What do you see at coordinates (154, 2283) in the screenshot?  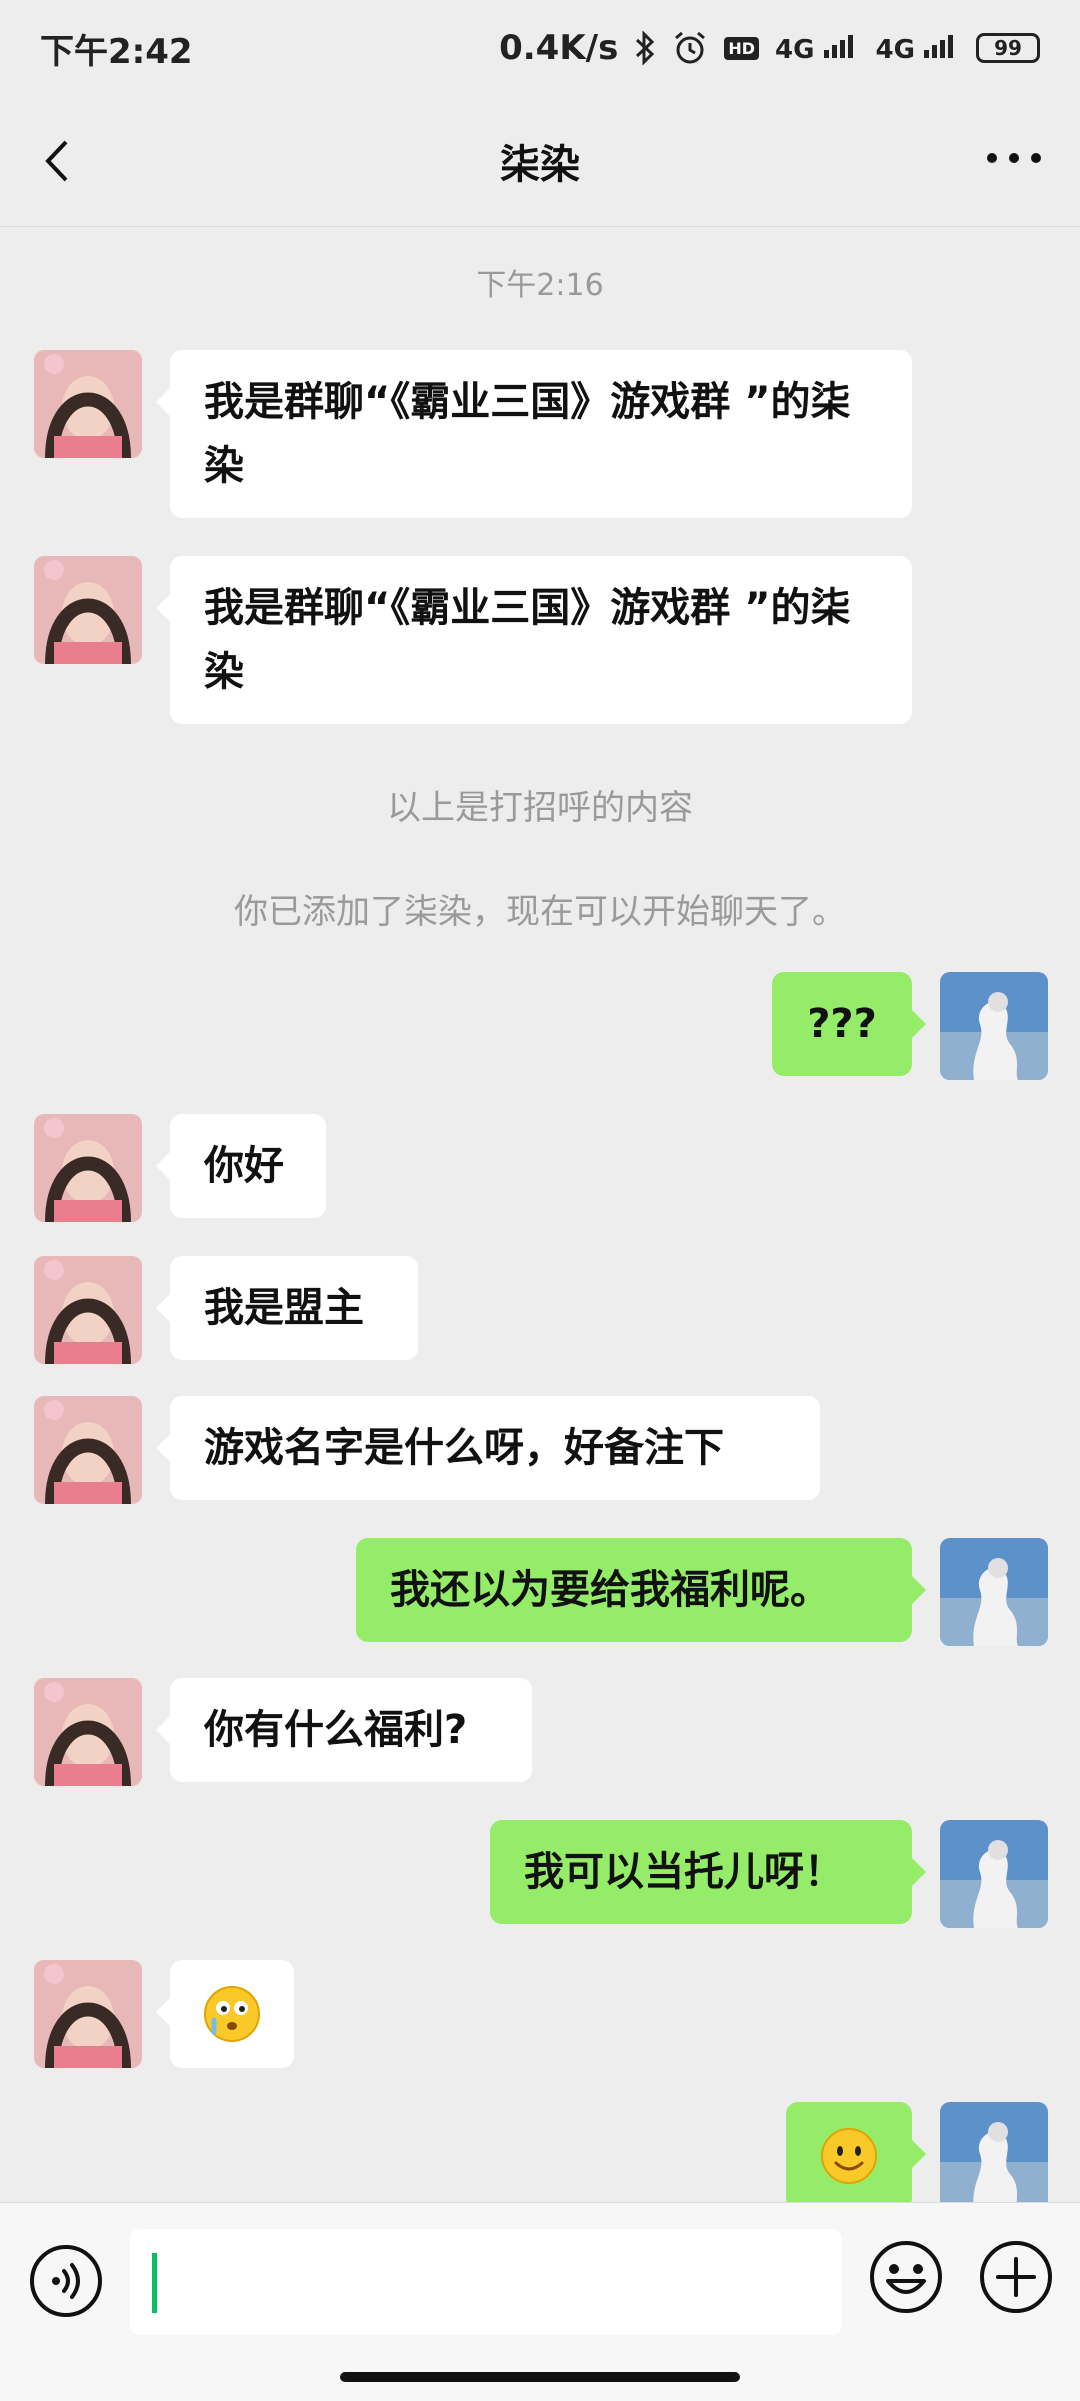 I see `text-caret` at bounding box center [154, 2283].